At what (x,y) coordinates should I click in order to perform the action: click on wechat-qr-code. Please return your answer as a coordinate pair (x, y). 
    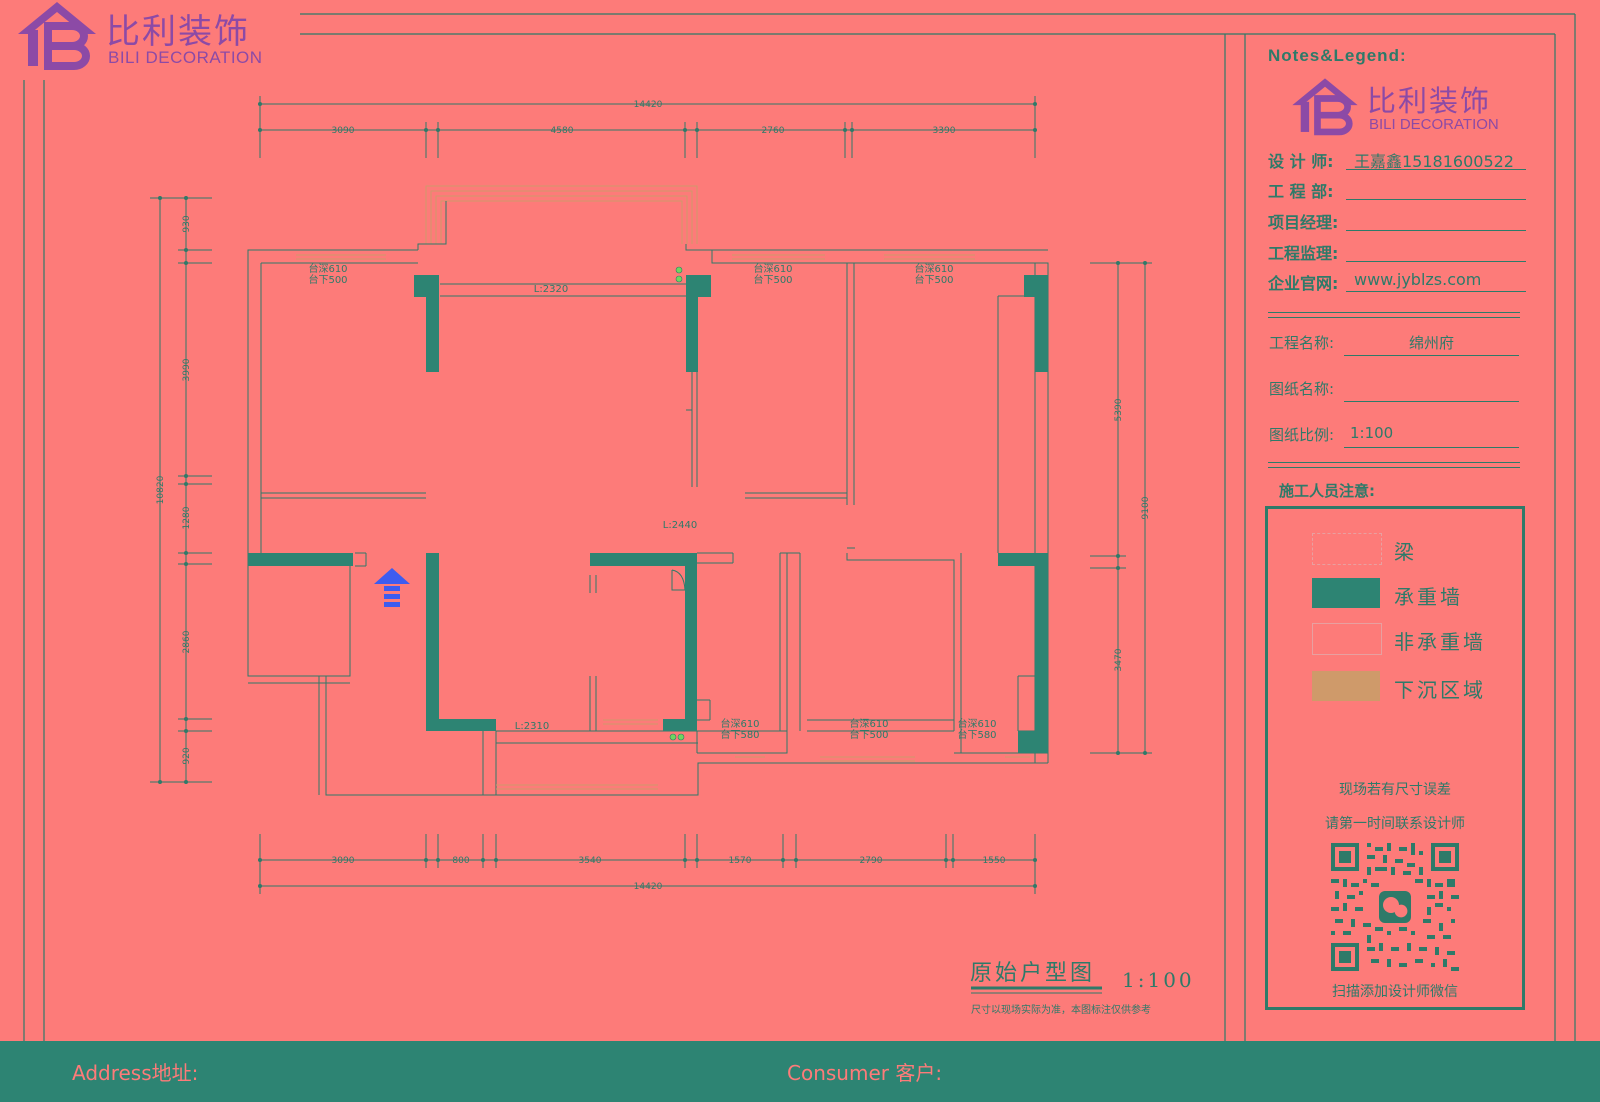
    Looking at the image, I should click on (1395, 907).